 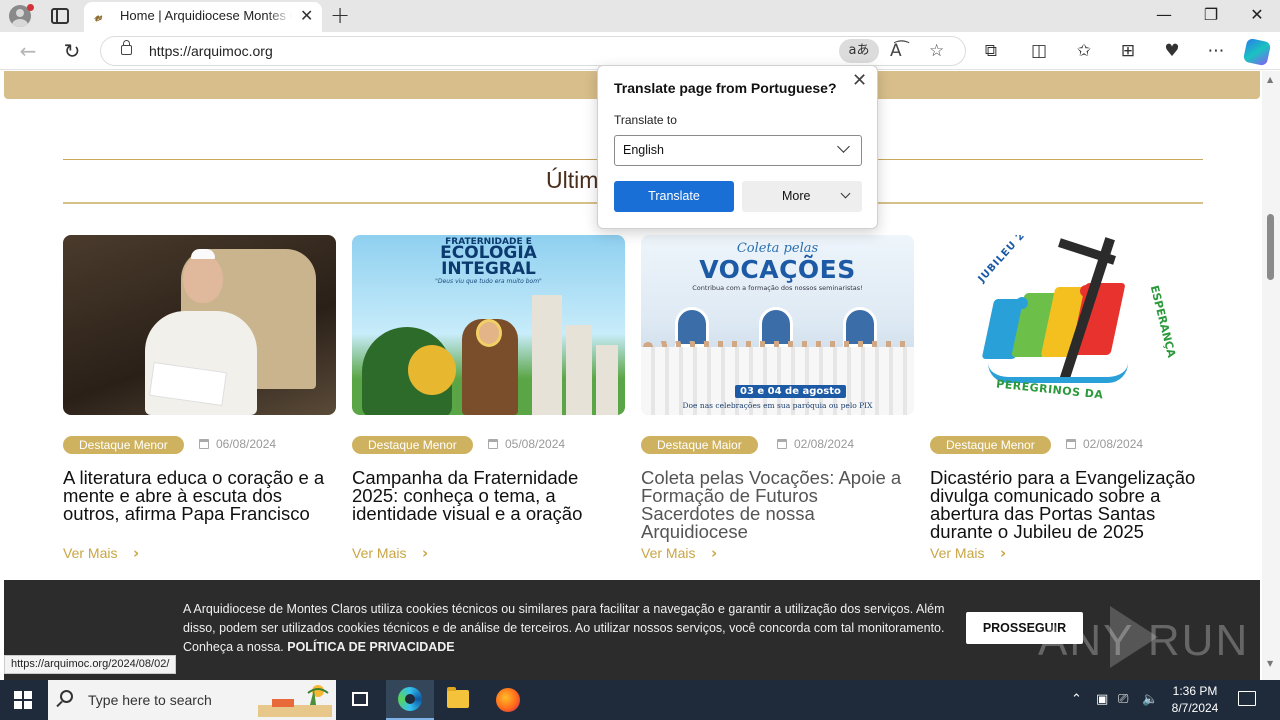 What do you see at coordinates (23, 700) in the screenshot?
I see `windows-start-icon` at bounding box center [23, 700].